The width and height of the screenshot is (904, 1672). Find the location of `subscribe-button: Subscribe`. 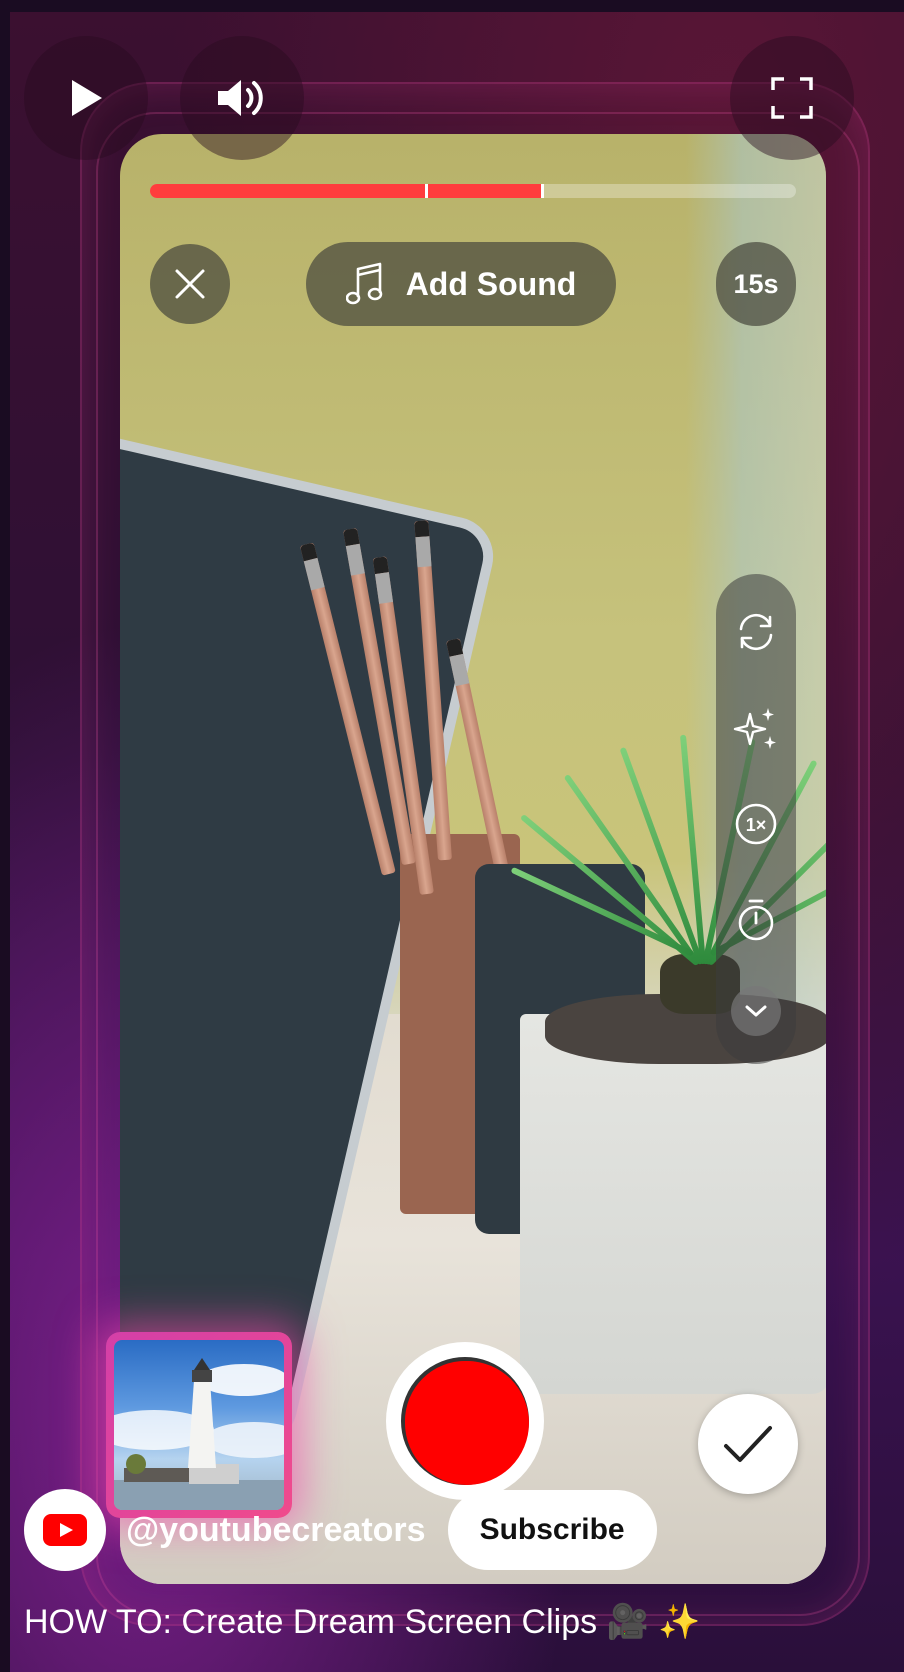

subscribe-button: Subscribe is located at coordinates (552, 1530).